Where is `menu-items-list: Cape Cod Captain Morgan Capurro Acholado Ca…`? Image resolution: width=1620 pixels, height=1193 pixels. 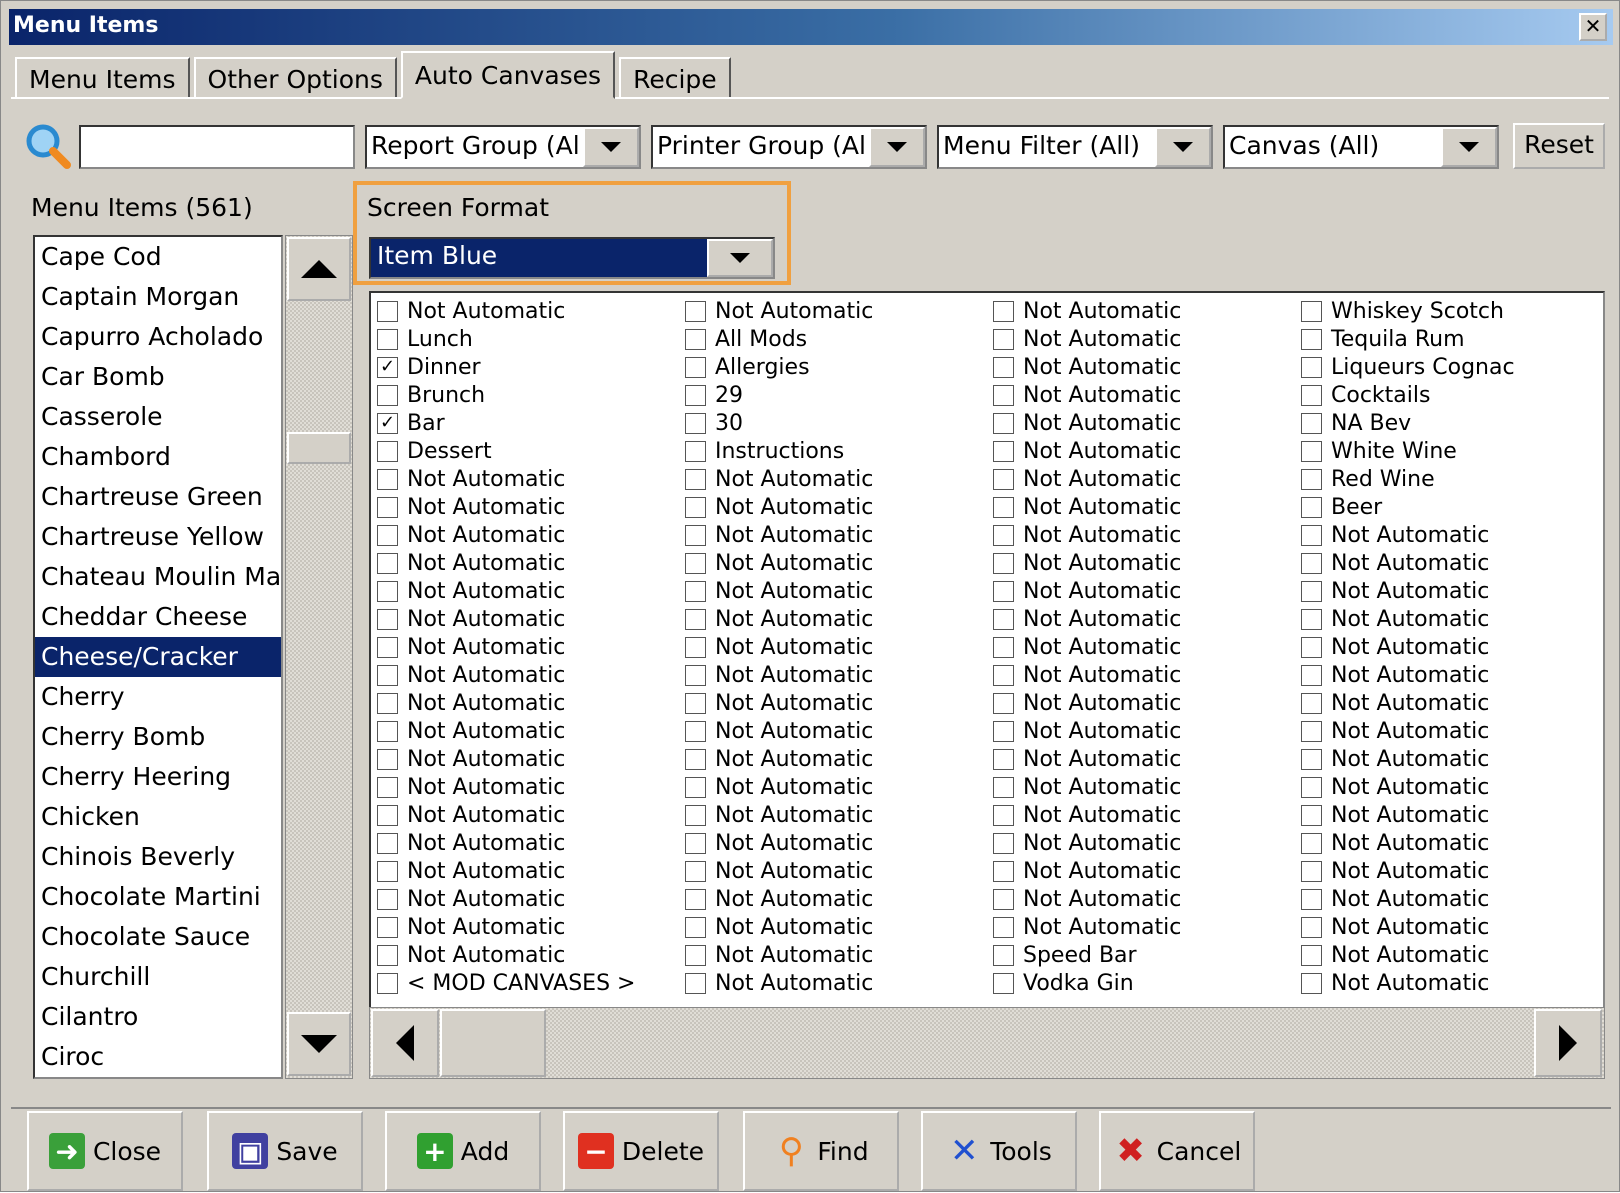 menu-items-list: Cape Cod Captain Morgan Capurro Acholado Ca… is located at coordinates (158, 657).